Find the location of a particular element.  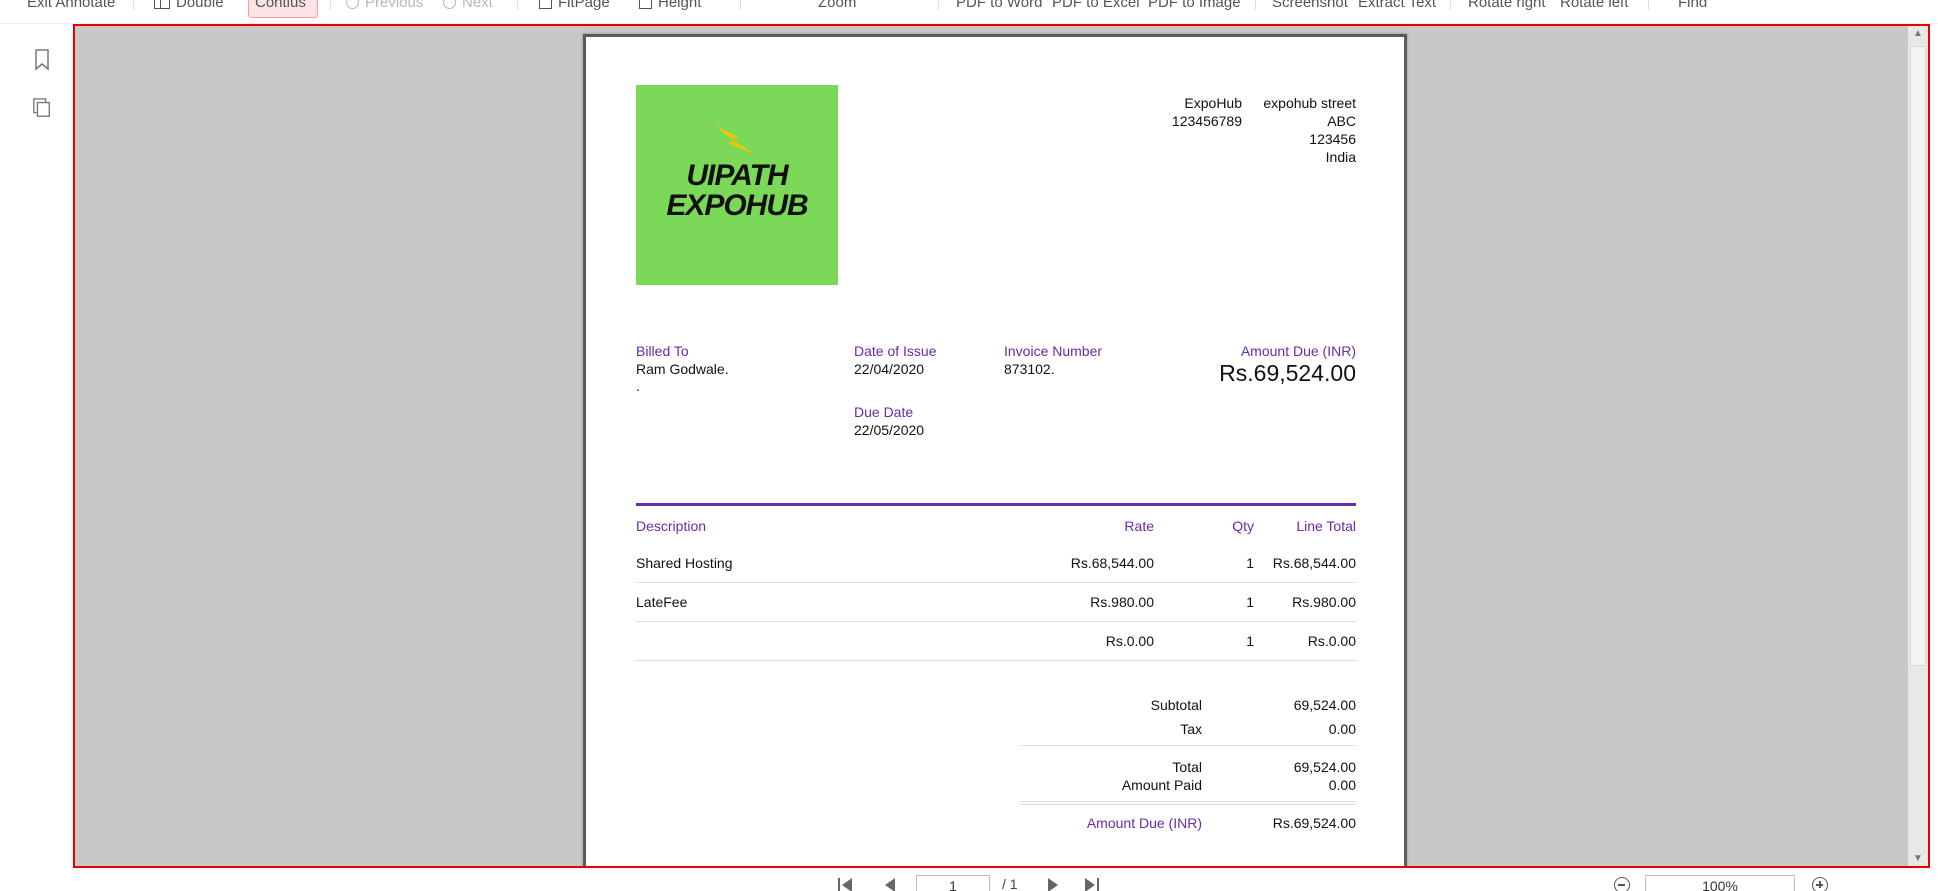

invoice-number-label: Invoice Number is located at coordinates (1053, 351).